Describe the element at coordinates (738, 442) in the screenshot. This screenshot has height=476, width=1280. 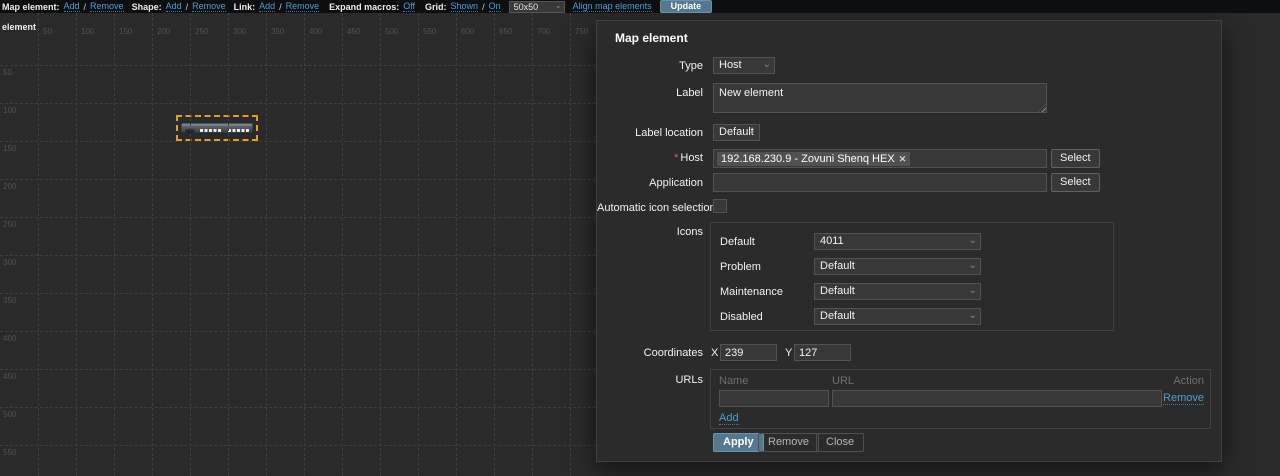
I see `apply-button: Apply` at that location.